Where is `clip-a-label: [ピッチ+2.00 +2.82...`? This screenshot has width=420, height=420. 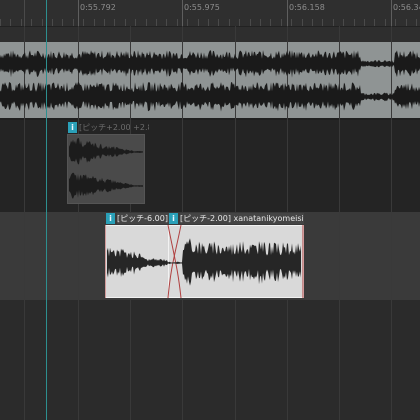
clip-a-label: [ピッチ+2.00 +2.82... is located at coordinates (114, 127).